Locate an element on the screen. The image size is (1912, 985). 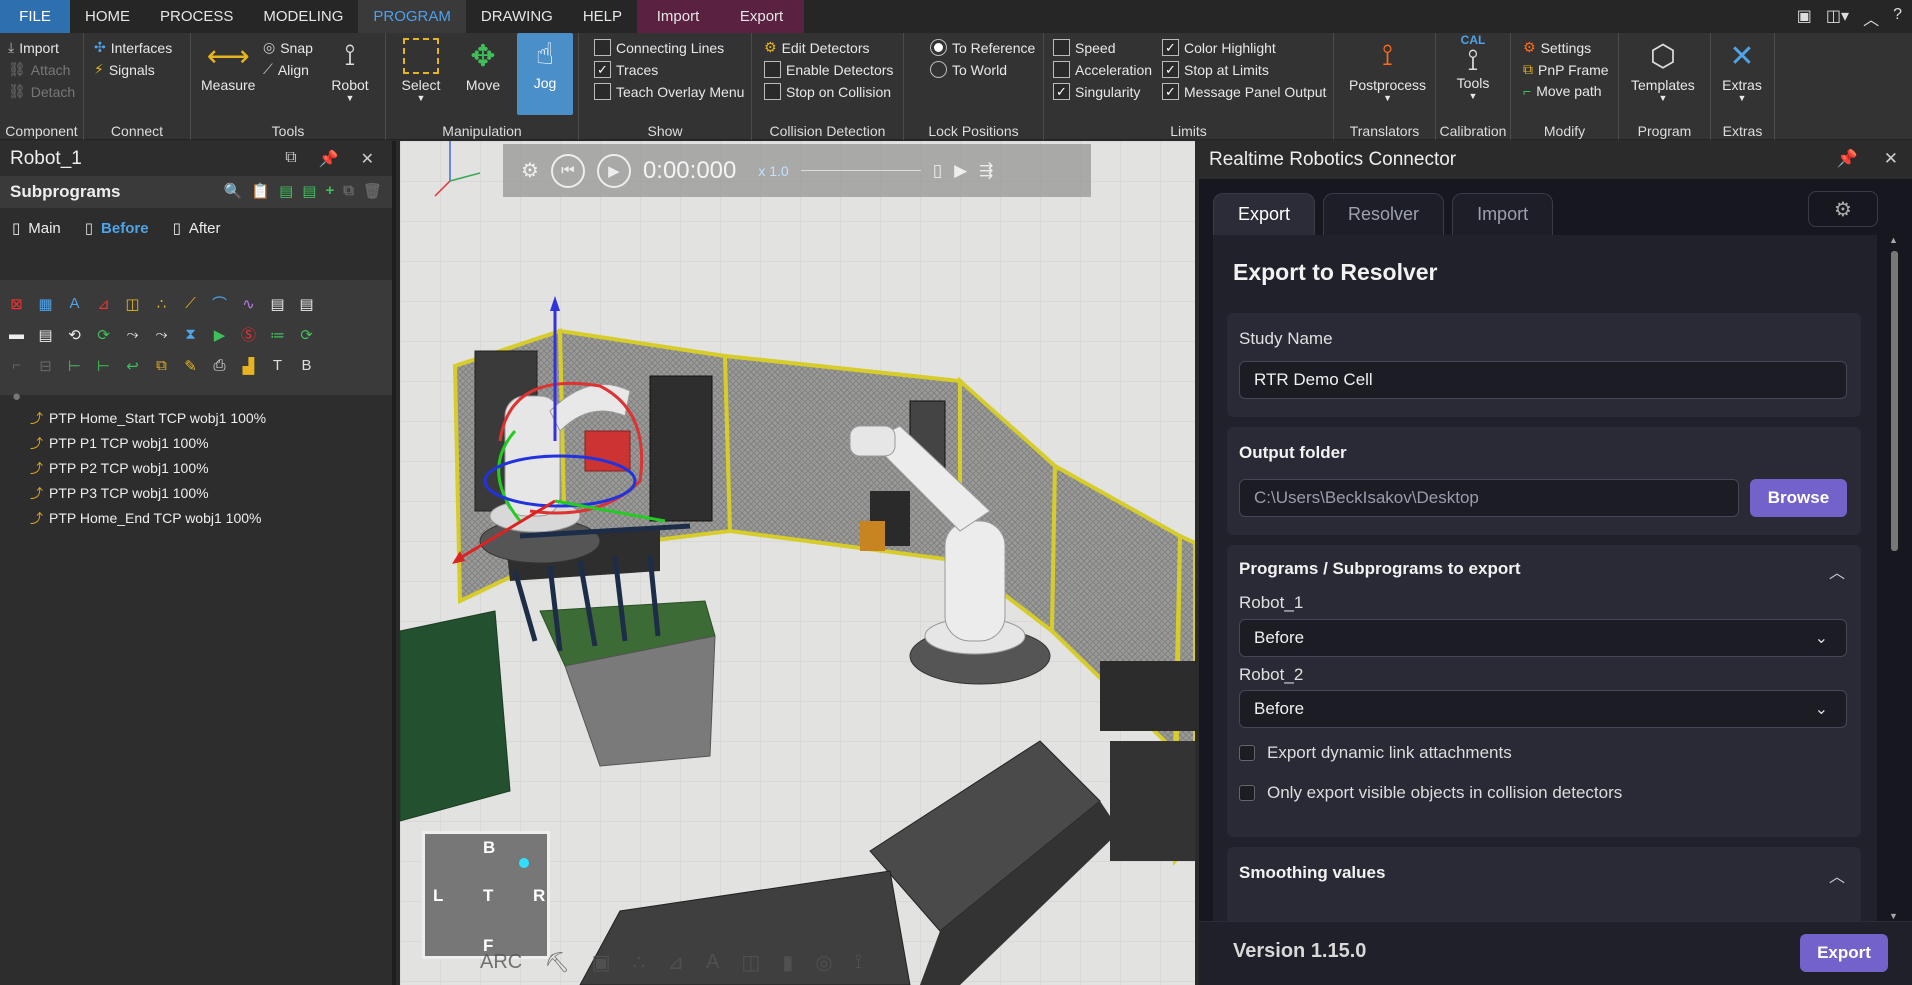
output-folder-input: C:\Users\BeckIsakov\Desktop is located at coordinates (1489, 498).